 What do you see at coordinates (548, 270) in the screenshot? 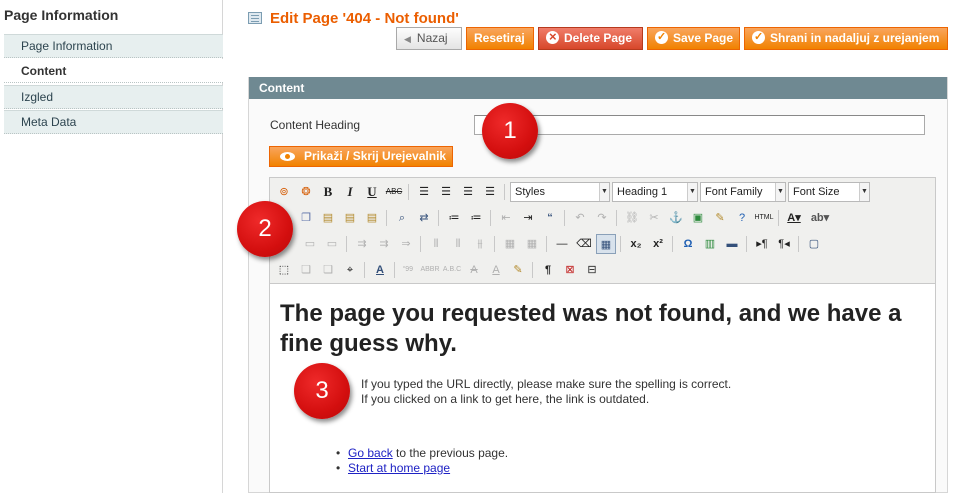
I see `show-blocks-icon: ¶` at bounding box center [548, 270].